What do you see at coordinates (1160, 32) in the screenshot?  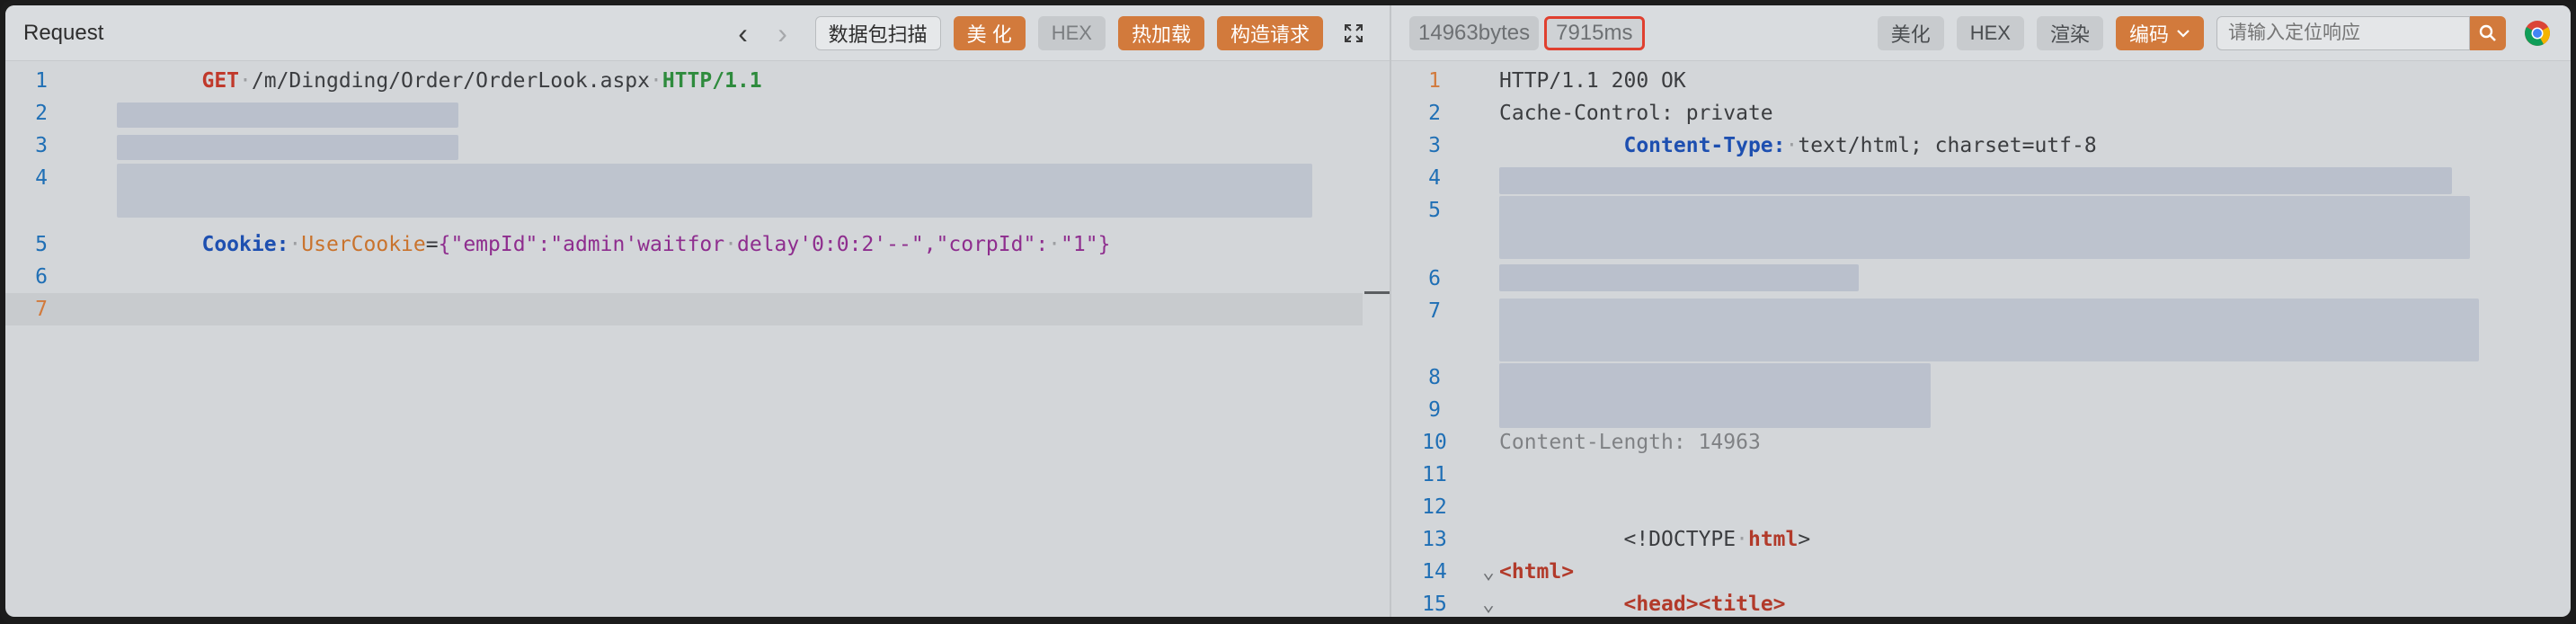 I see `hot-load-button: 热加载` at bounding box center [1160, 32].